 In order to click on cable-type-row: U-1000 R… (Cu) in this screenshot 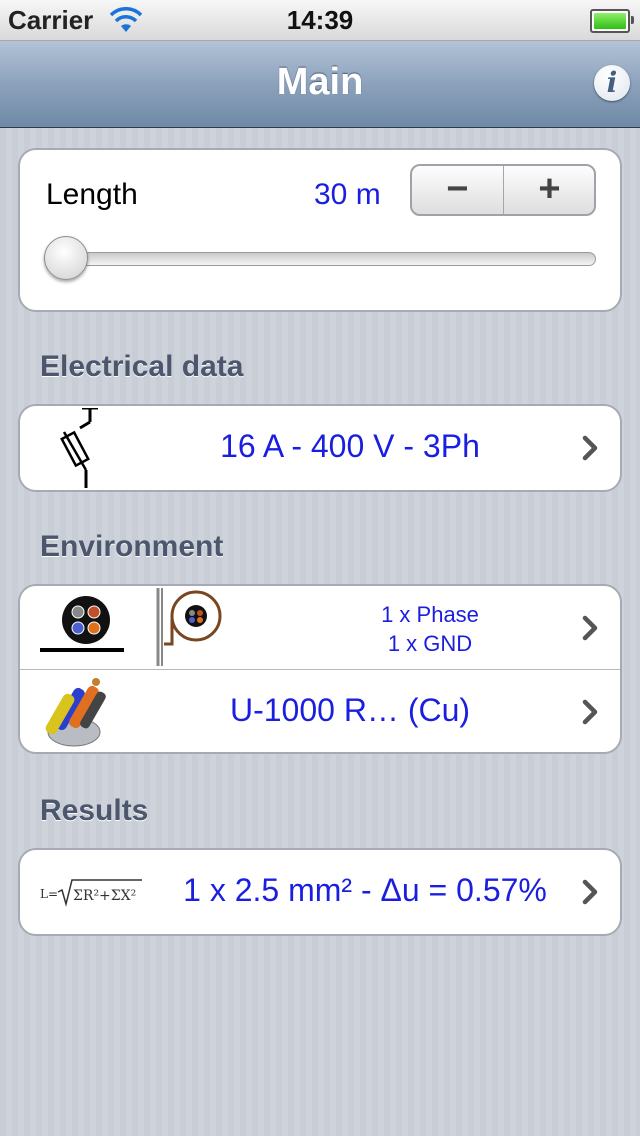, I will do `click(320, 711)`.